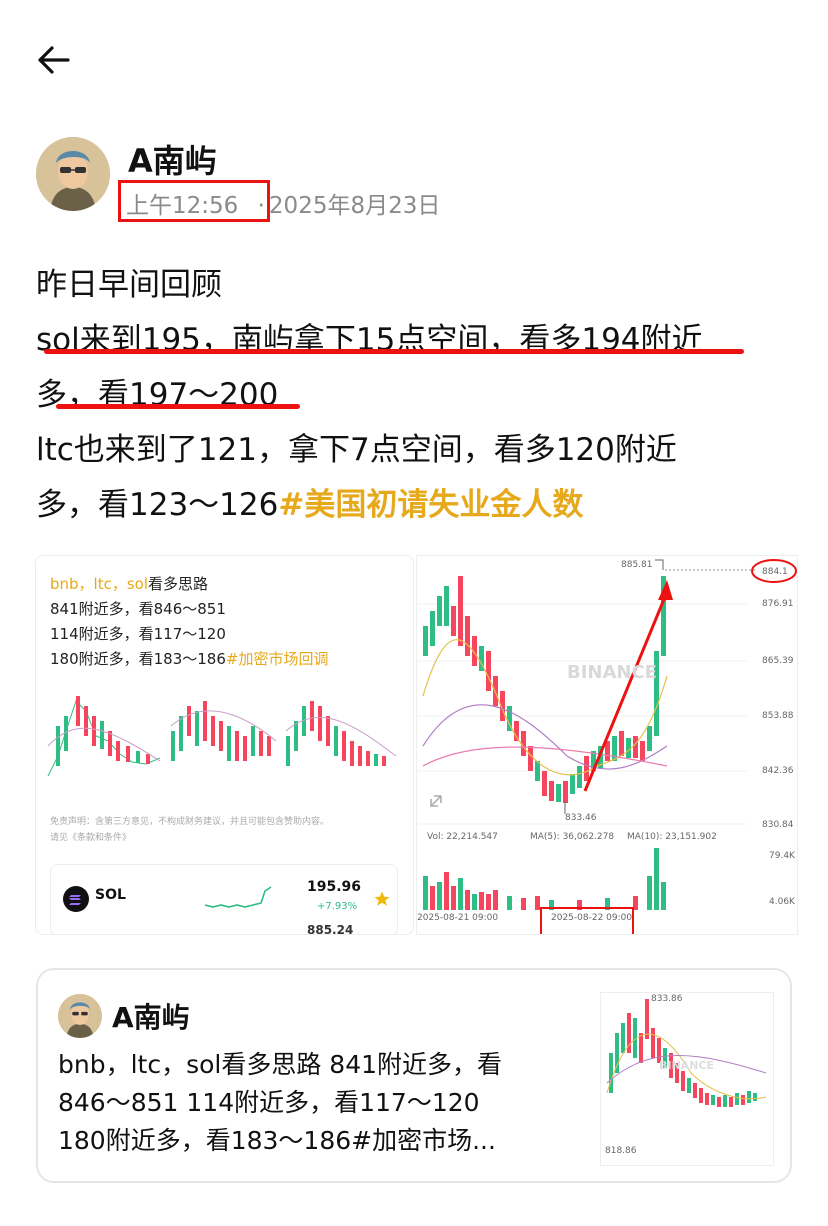  Describe the element at coordinates (330, 929) in the screenshot. I see `ticker-next-price: 885.24` at that location.